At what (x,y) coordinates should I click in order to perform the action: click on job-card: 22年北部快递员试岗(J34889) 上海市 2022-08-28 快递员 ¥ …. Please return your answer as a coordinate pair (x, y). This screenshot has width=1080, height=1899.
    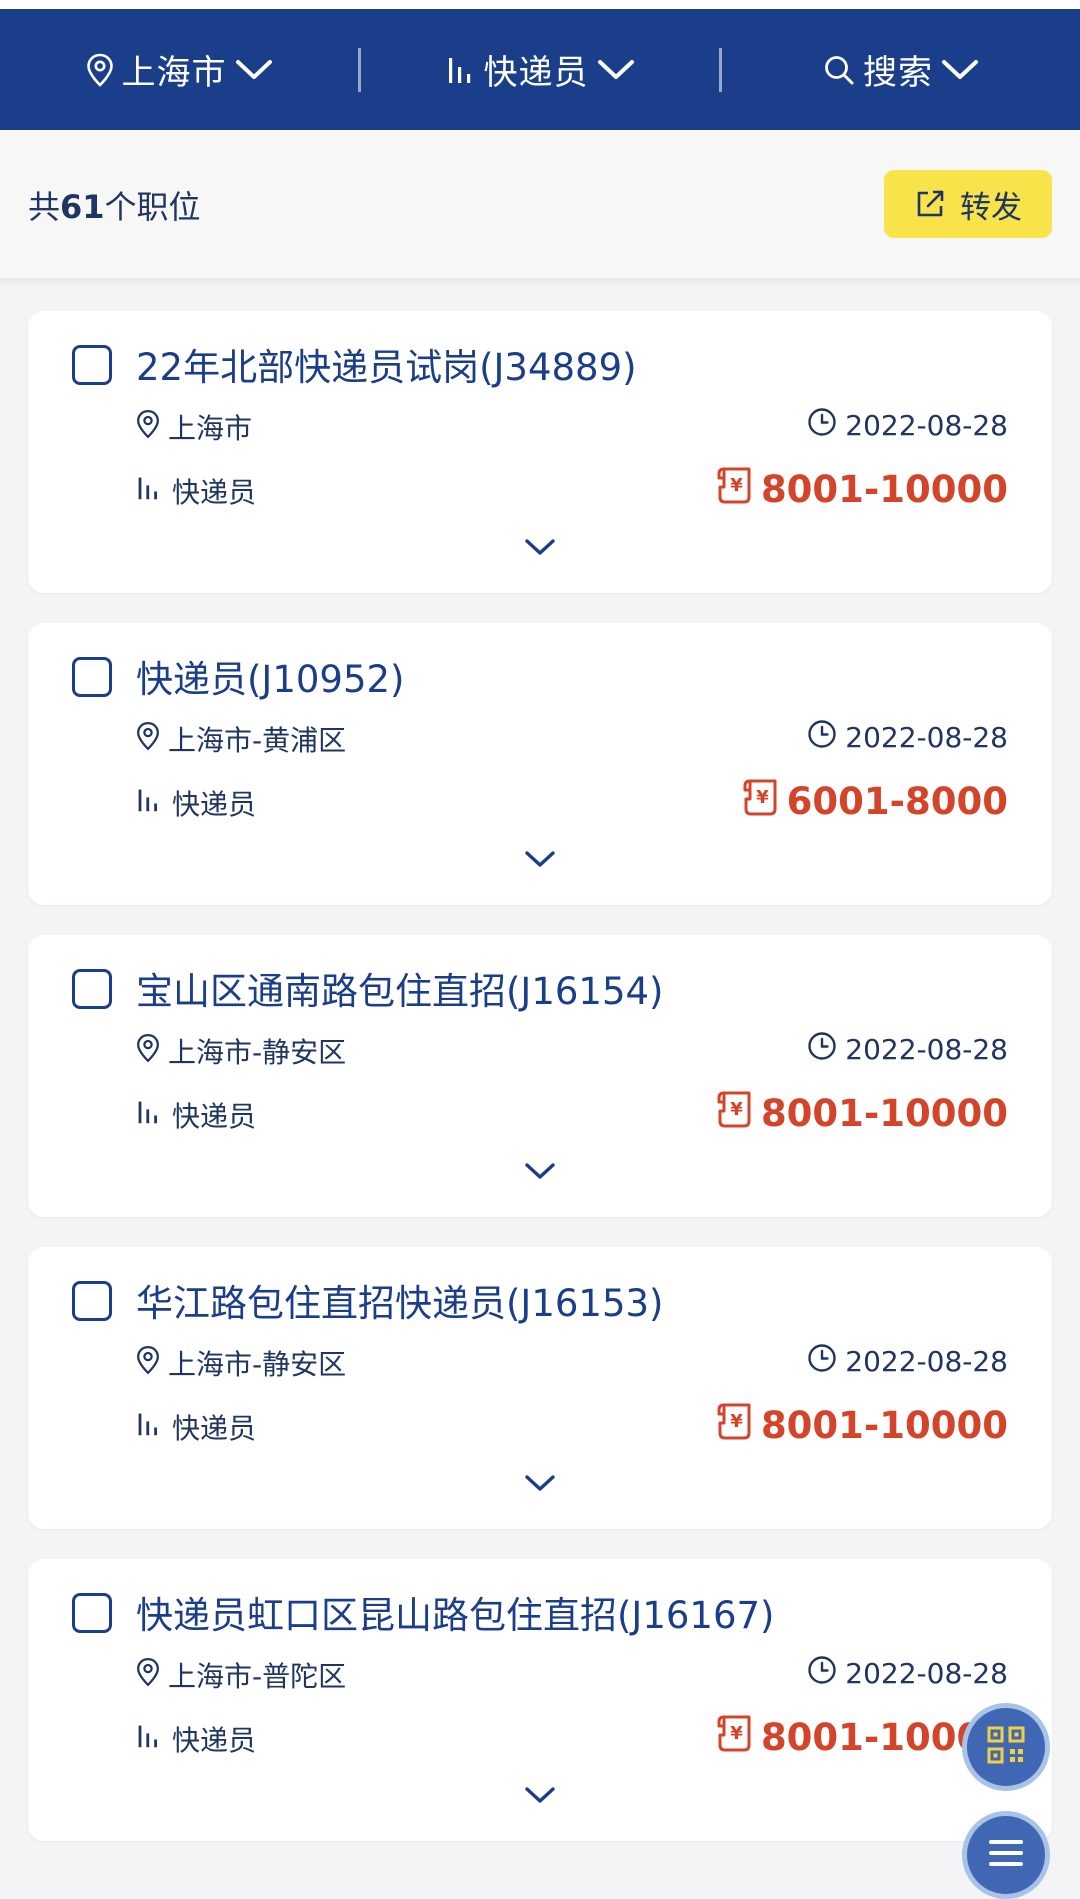
    Looking at the image, I should click on (540, 452).